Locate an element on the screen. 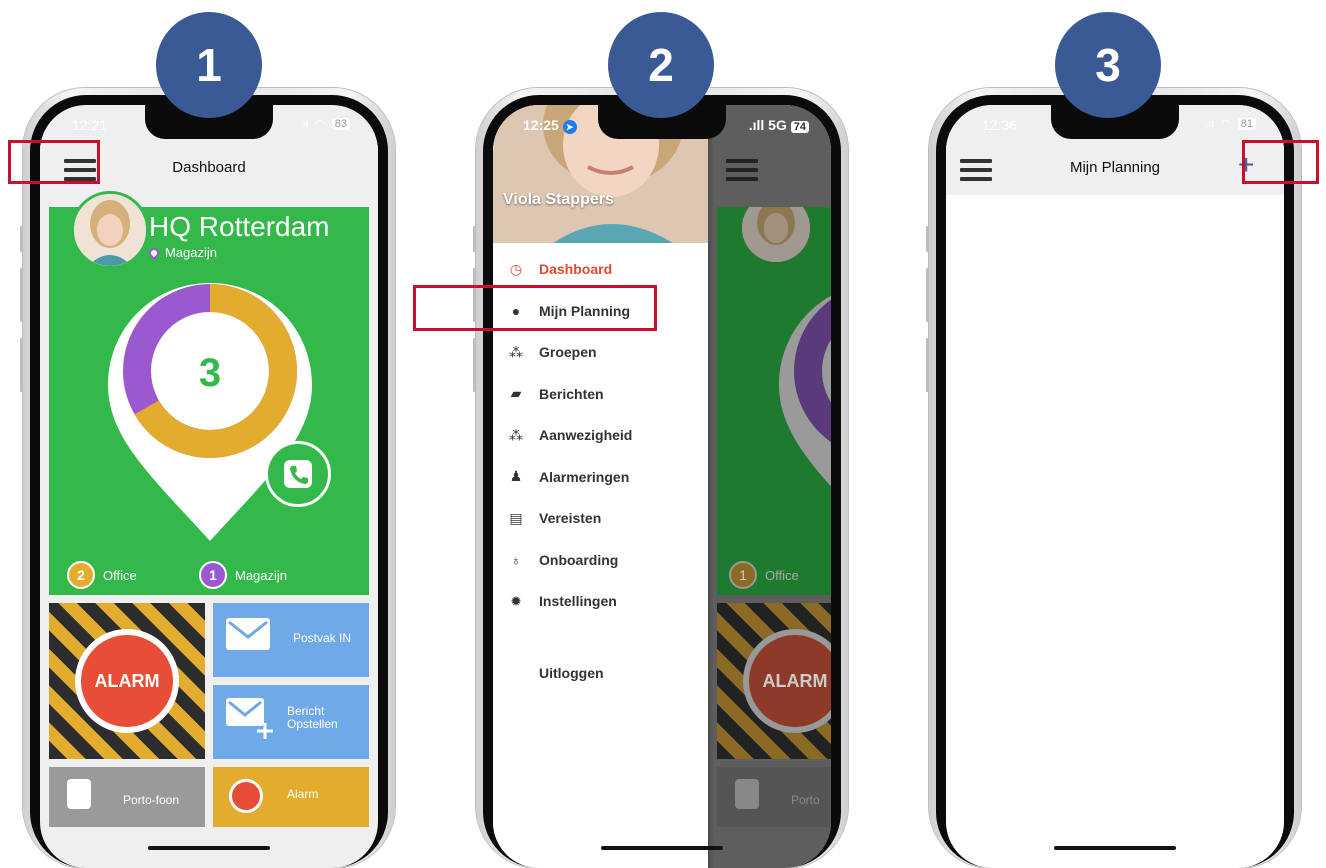 This screenshot has width=1326, height=868. gear-icon: ✹ is located at coordinates (516, 600).